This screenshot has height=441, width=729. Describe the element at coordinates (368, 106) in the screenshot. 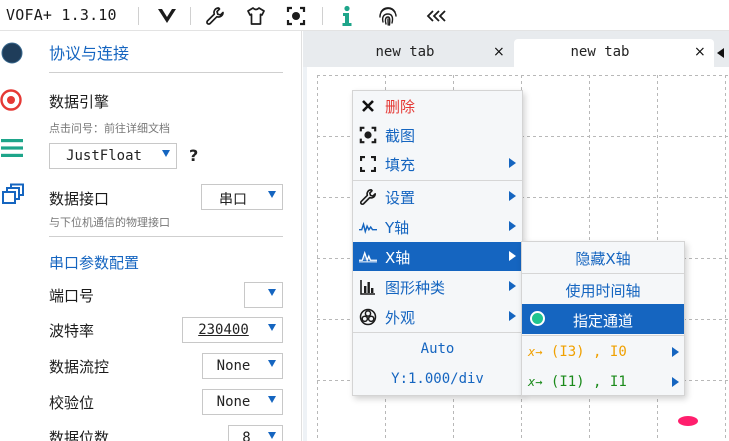

I see `close-icon` at that location.